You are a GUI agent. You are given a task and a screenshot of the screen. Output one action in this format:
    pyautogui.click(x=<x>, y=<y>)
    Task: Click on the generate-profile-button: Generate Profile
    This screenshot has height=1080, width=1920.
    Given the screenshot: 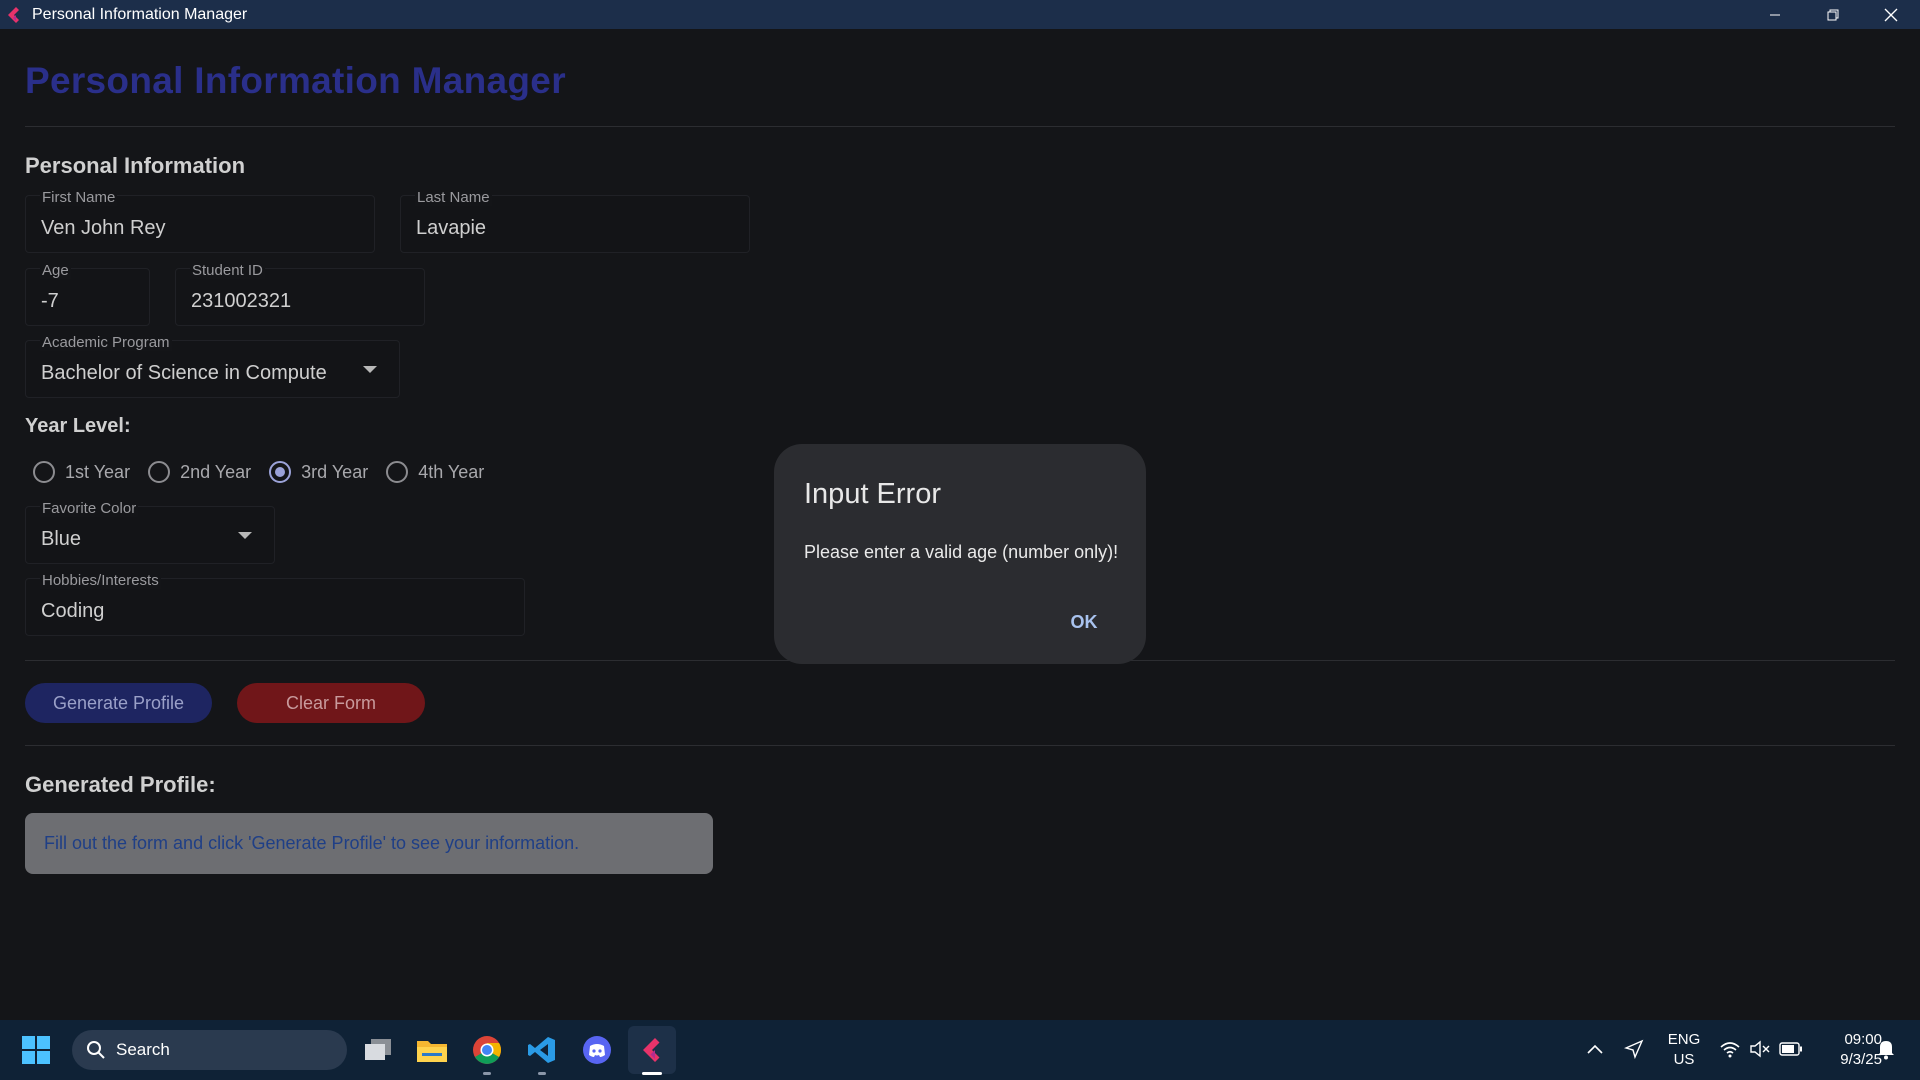 What is the action you would take?
    pyautogui.click(x=118, y=703)
    